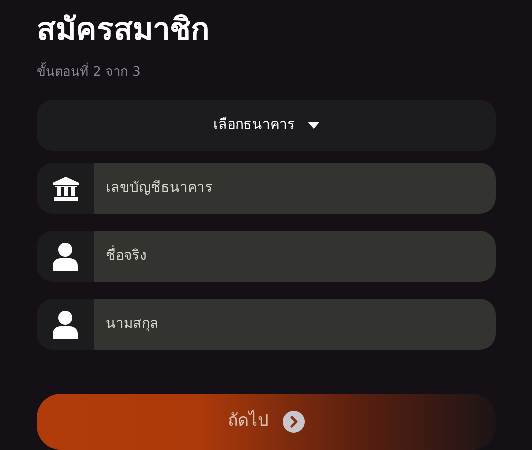 This screenshot has width=532, height=450. I want to click on bank-icon, so click(65, 188).